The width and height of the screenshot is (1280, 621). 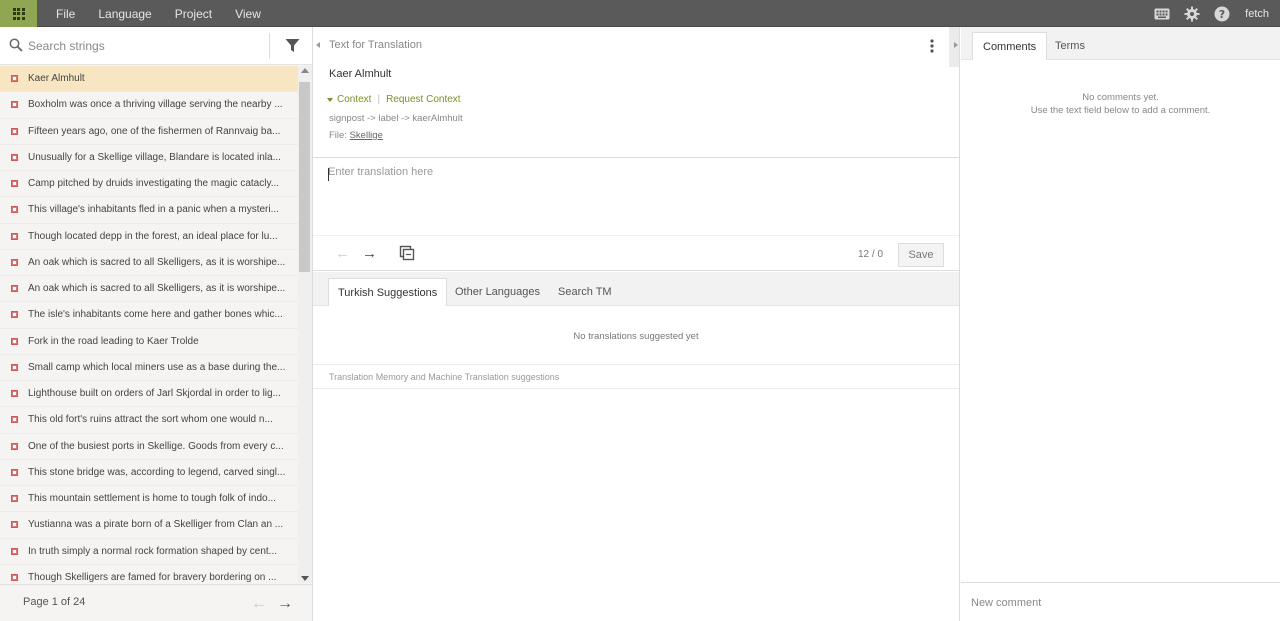 I want to click on main-menu: File Language Project View, so click(x=170, y=13).